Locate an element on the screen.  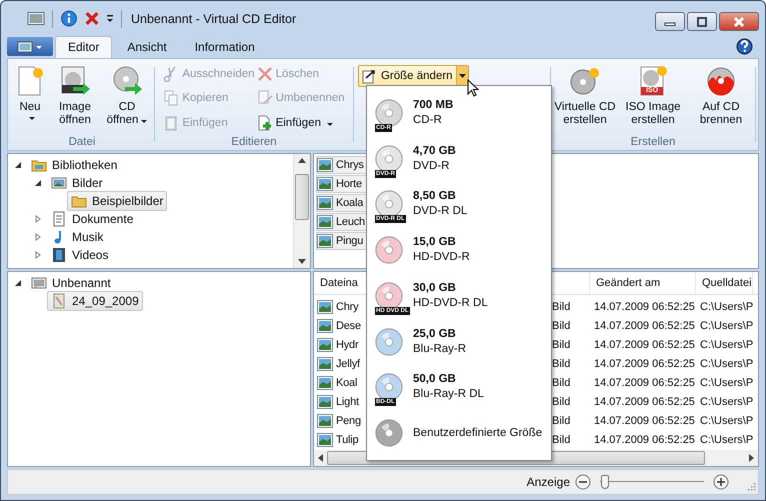
application-menu-button is located at coordinates (30, 46).